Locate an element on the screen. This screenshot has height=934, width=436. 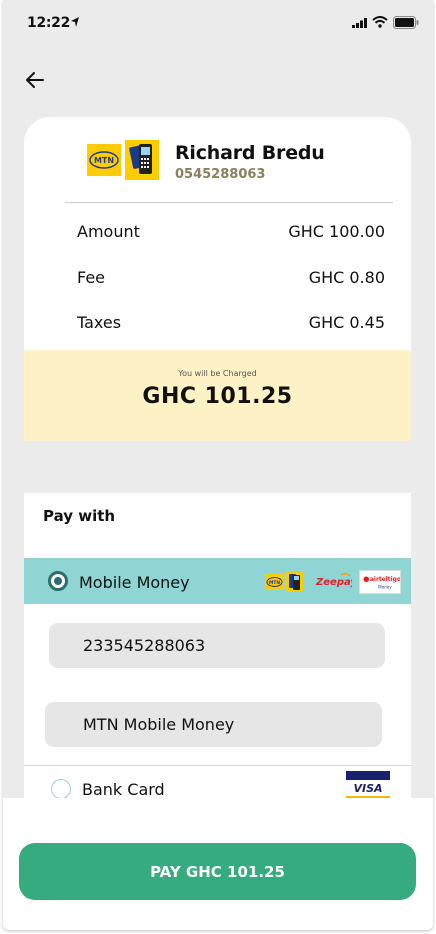
fee-label: Fee is located at coordinates (91, 277).